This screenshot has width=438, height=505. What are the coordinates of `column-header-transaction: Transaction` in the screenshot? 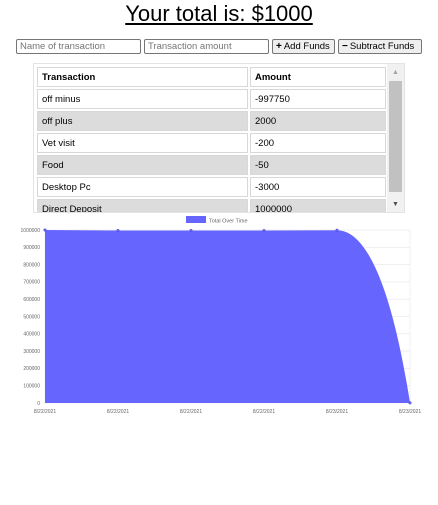 It's located at (142, 77).